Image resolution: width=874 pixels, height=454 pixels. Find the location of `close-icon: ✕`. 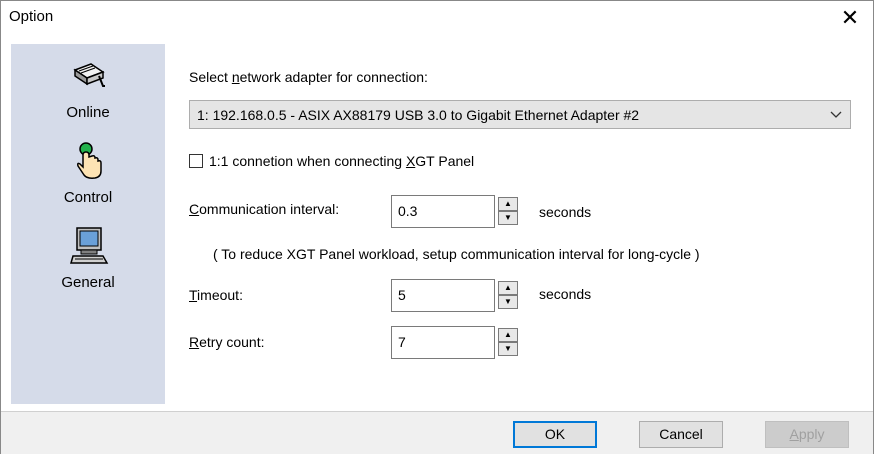

close-icon: ✕ is located at coordinates (850, 17).